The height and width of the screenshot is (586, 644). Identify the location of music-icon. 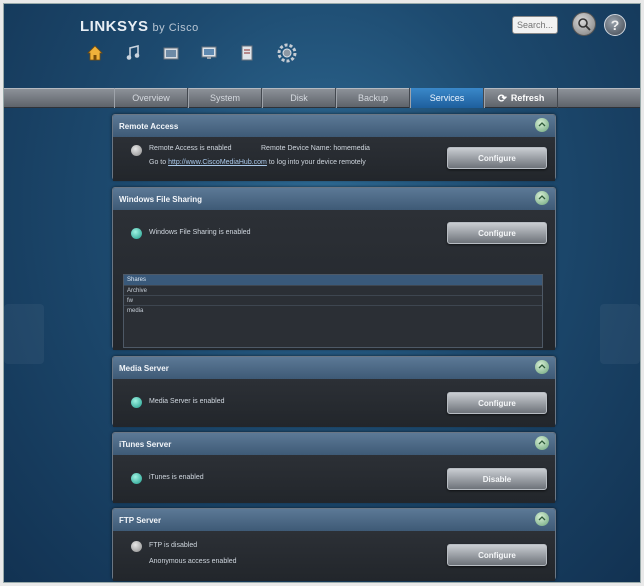
(133, 53).